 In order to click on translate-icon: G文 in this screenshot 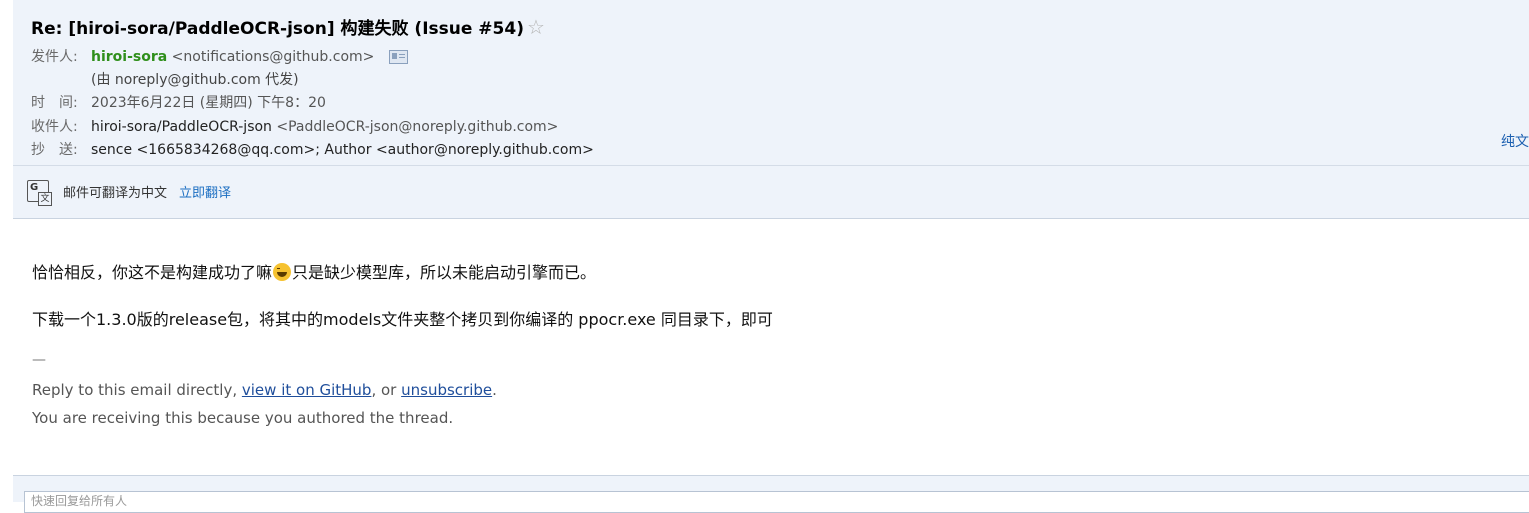, I will do `click(39, 193)`.